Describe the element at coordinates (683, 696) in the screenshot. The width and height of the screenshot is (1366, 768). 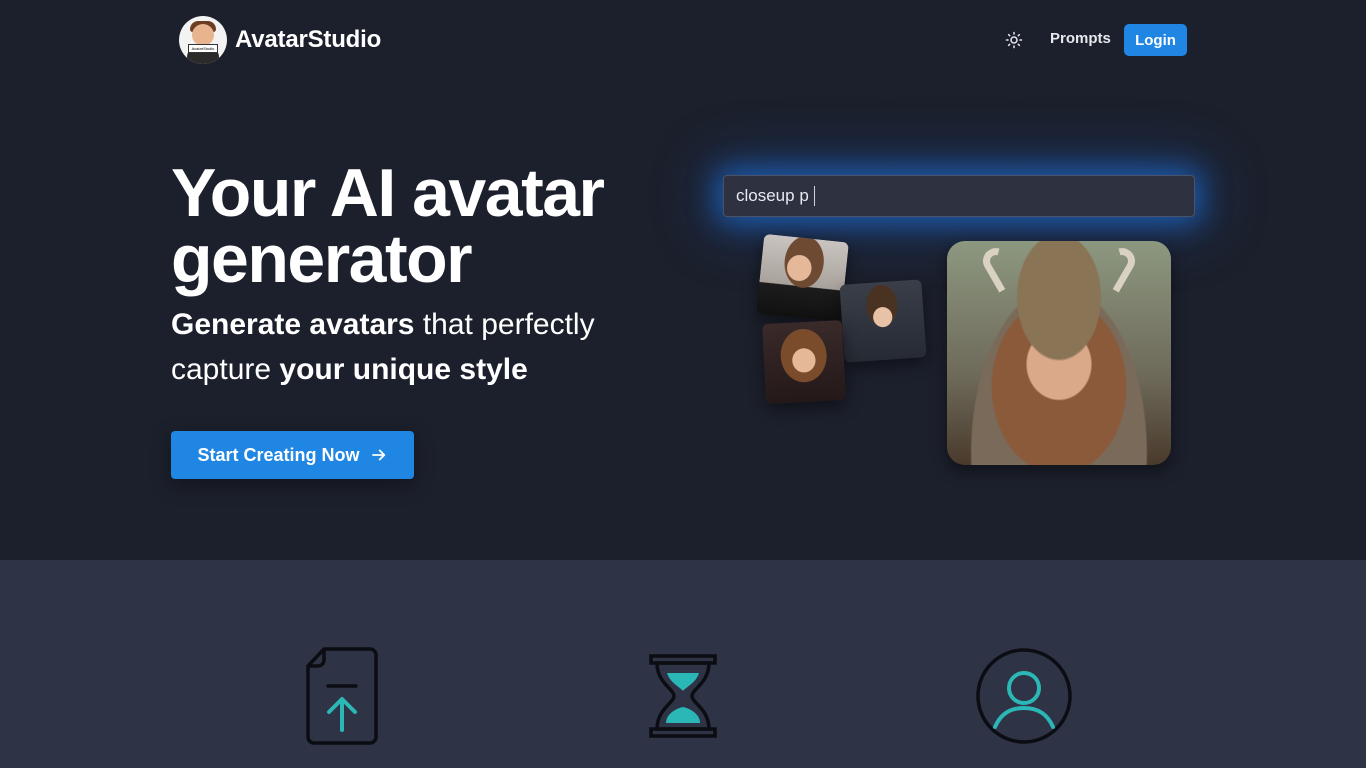
I see `hourglass-icon` at that location.